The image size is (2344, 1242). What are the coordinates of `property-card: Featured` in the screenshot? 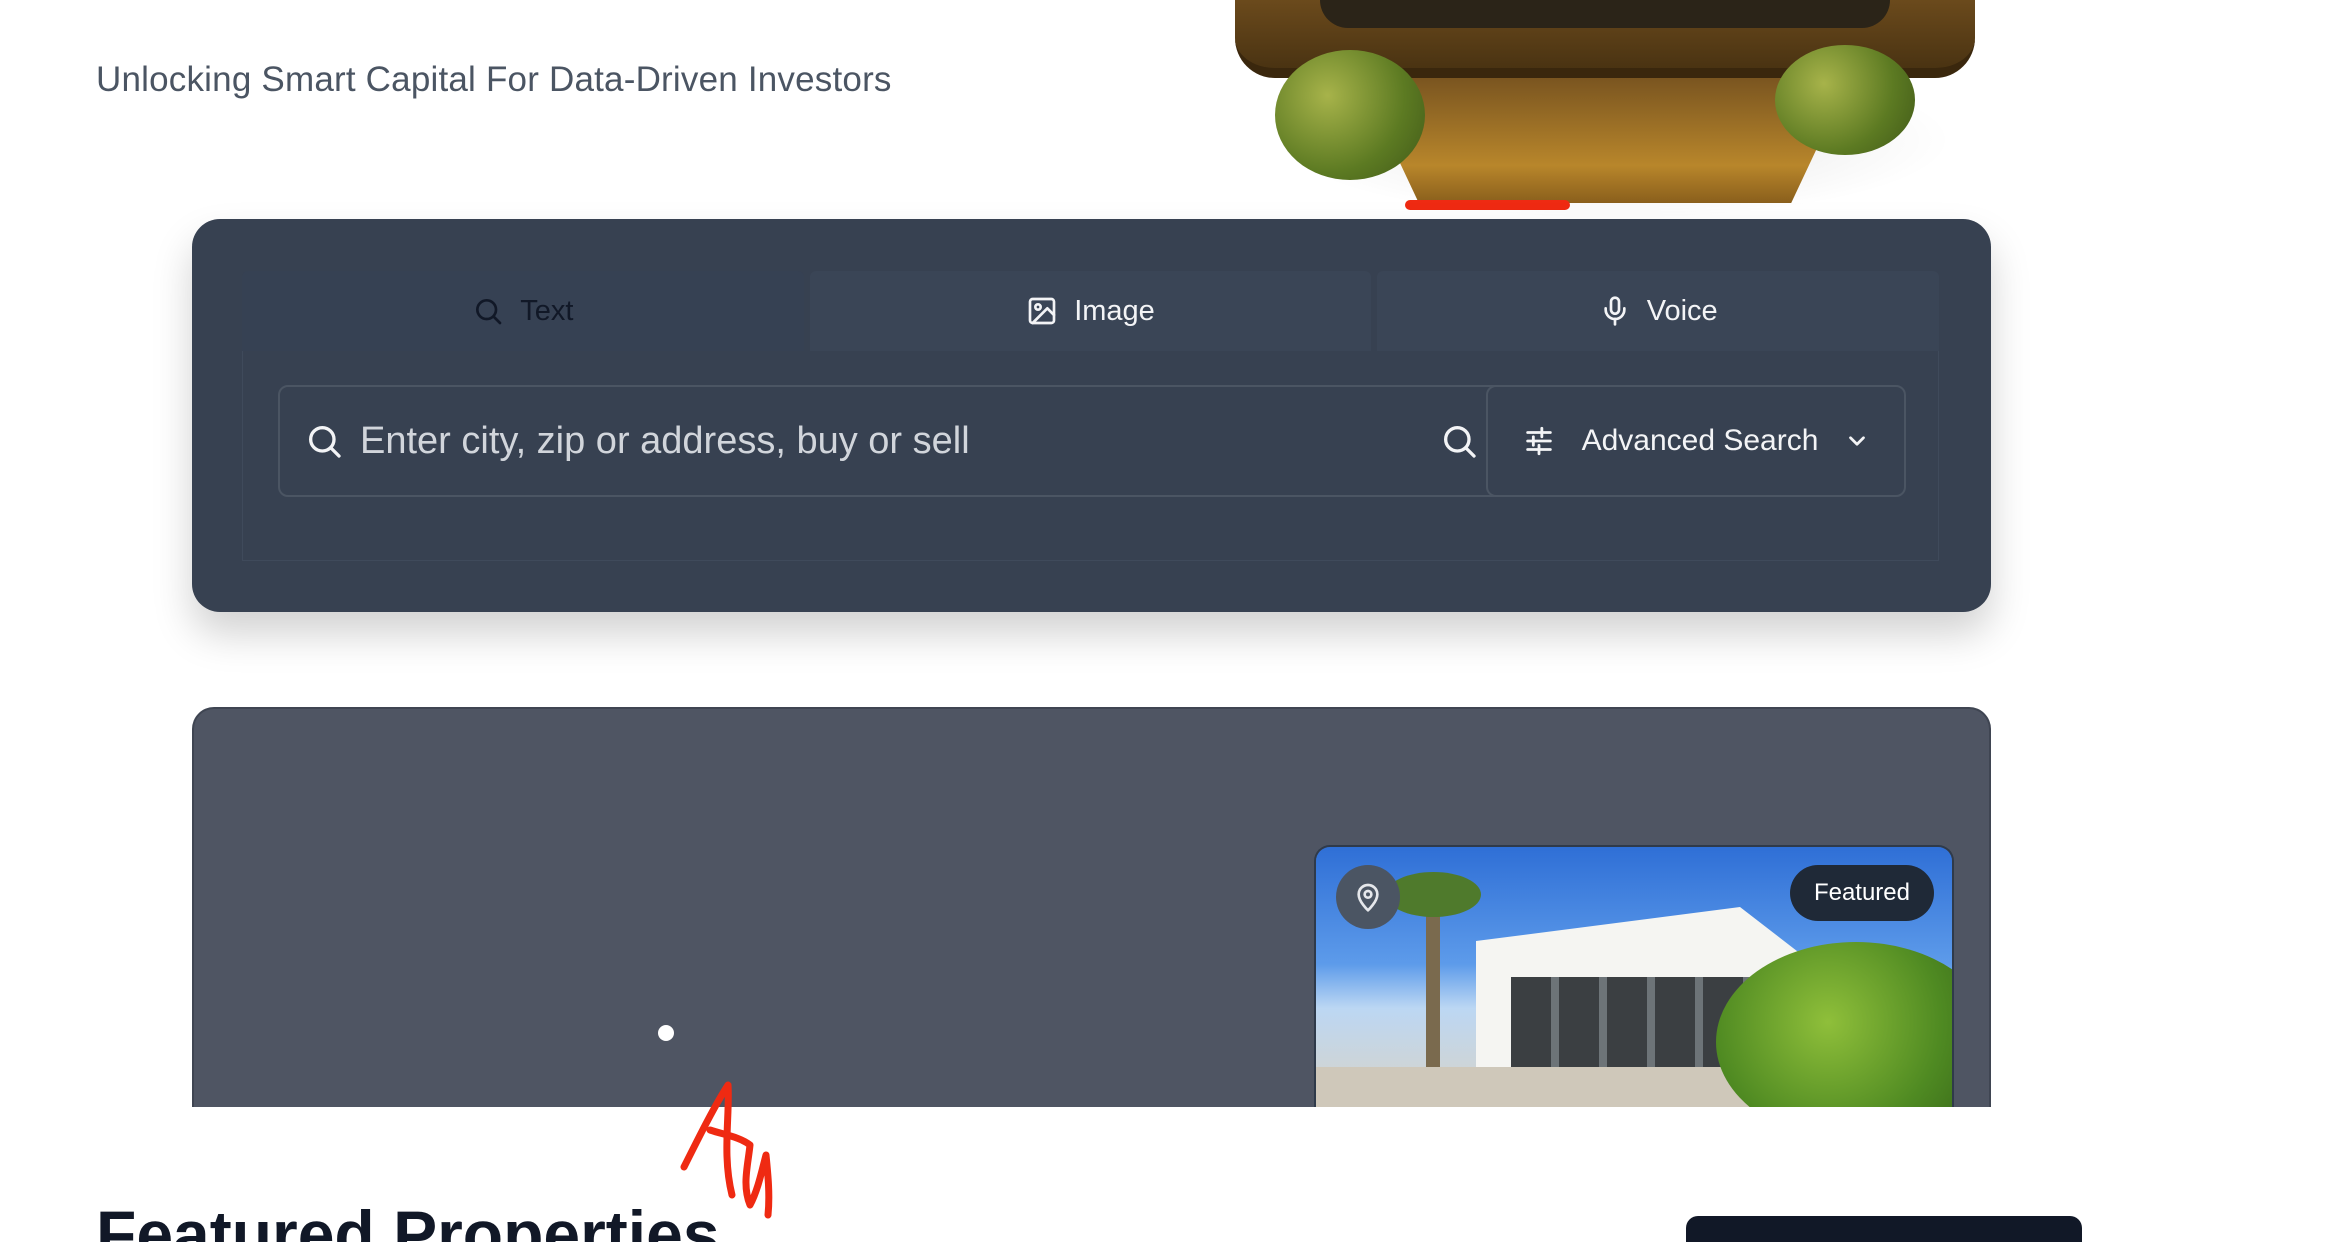 It's located at (1634, 976).